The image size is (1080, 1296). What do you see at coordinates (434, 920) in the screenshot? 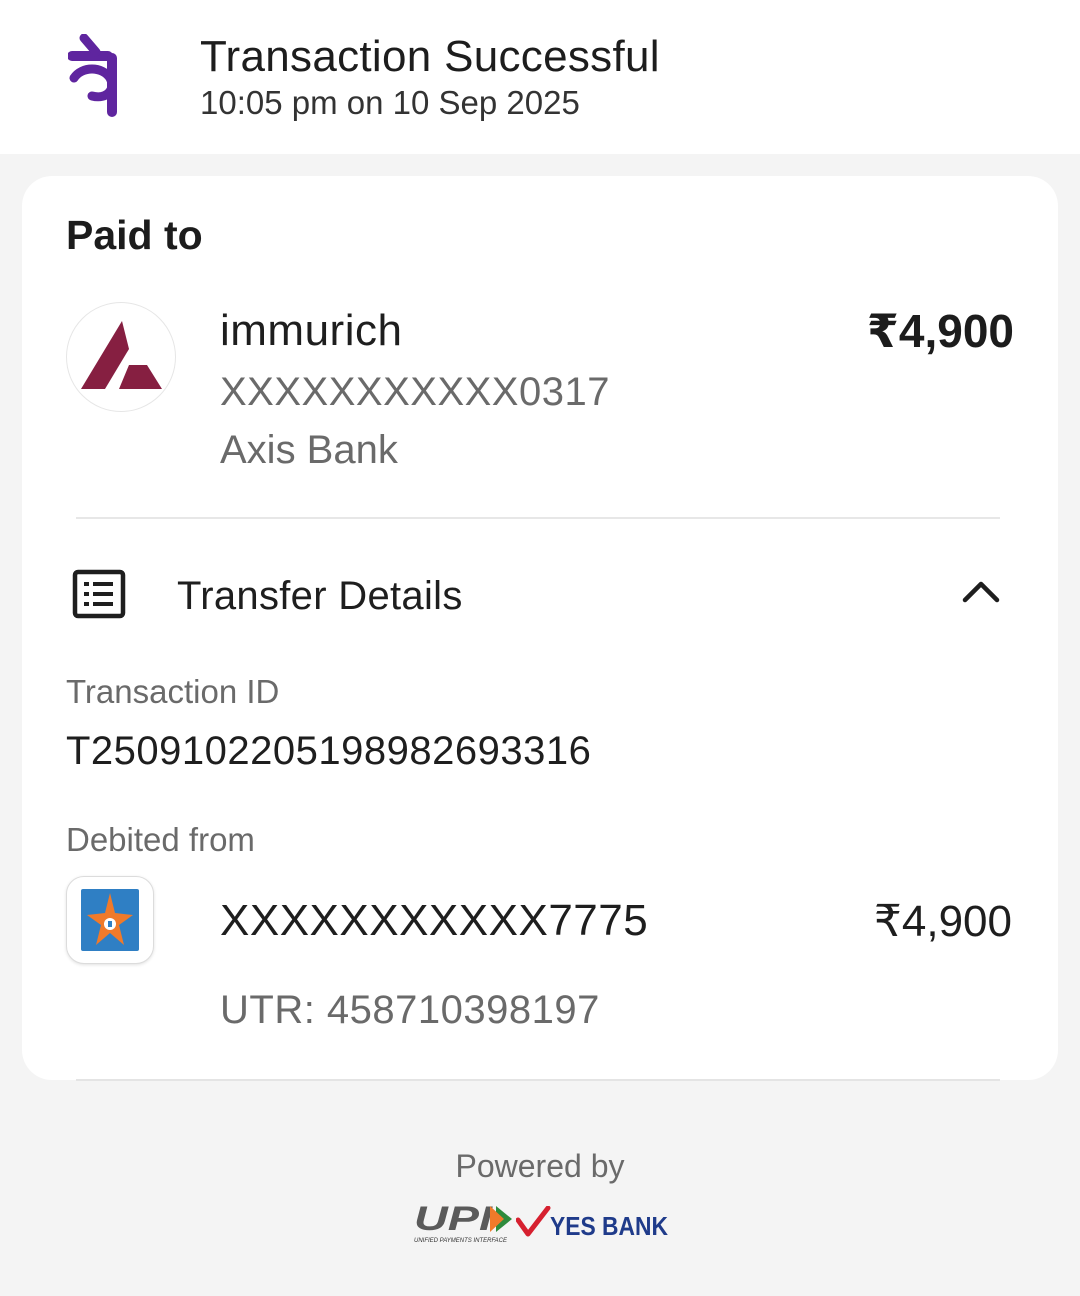
I see `debit-account-number: XXXXXXXXXXX7775` at bounding box center [434, 920].